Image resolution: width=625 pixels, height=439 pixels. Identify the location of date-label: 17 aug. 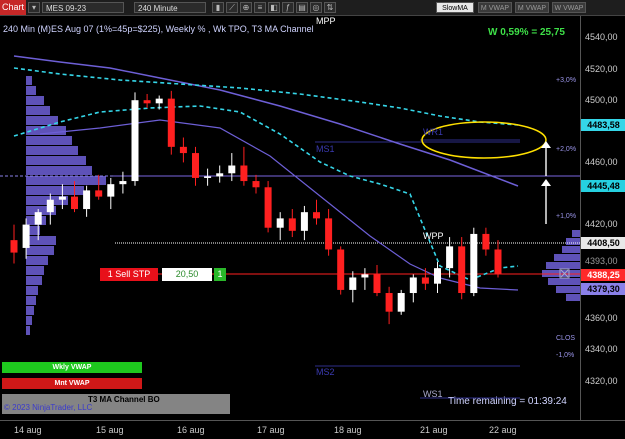
(271, 430).